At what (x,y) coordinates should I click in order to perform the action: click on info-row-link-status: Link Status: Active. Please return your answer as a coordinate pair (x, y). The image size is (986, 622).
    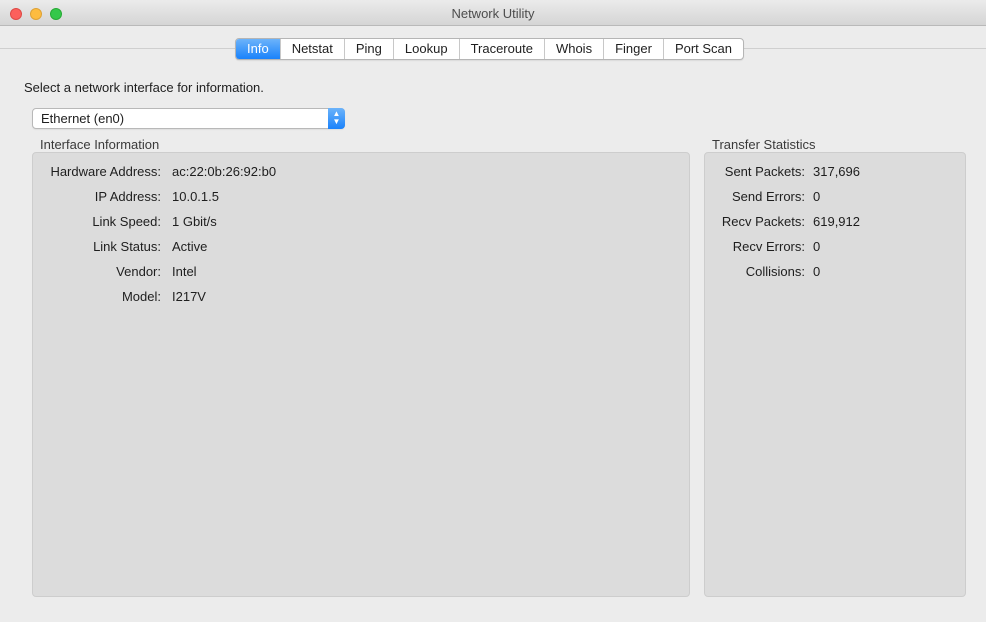
    Looking at the image, I should click on (358, 248).